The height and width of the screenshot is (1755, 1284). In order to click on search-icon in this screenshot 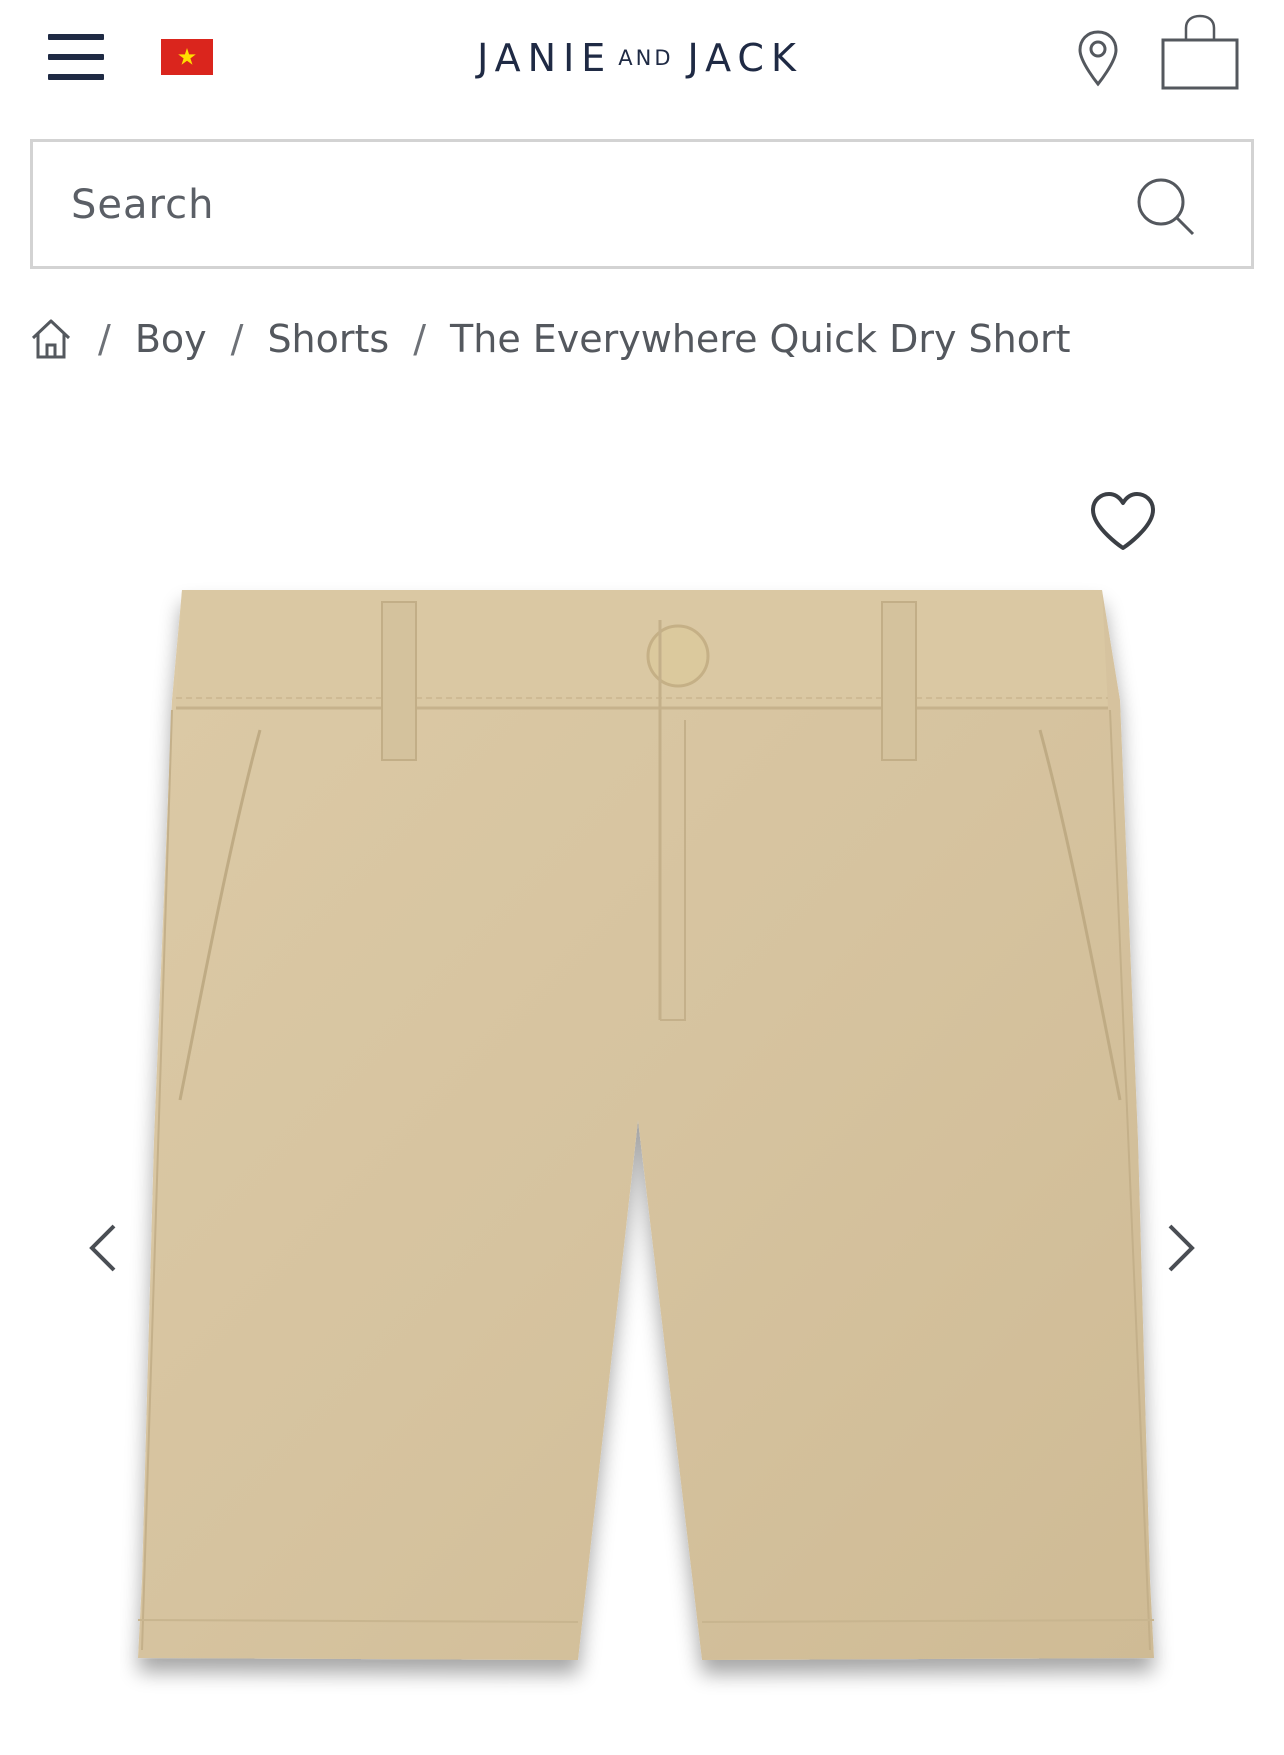, I will do `click(1166, 207)`.